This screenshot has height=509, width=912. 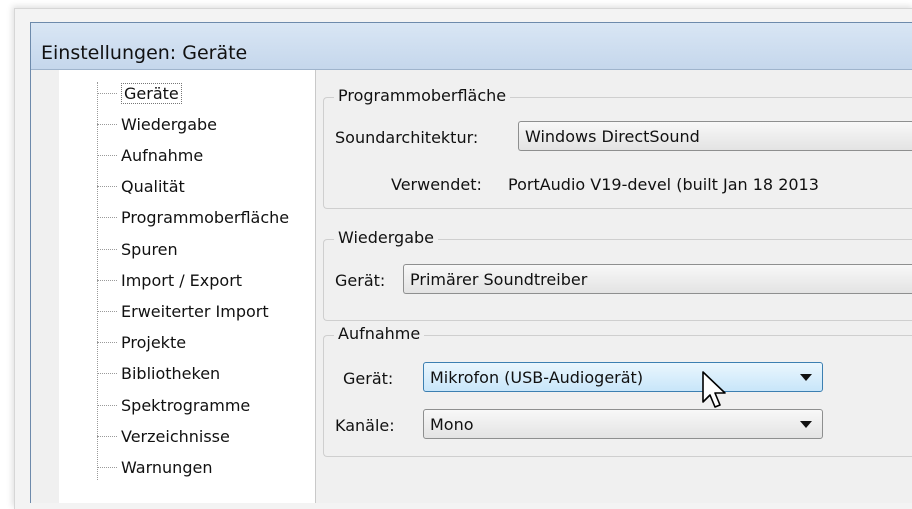 I want to click on tree-item-label: Projekte, so click(x=154, y=342).